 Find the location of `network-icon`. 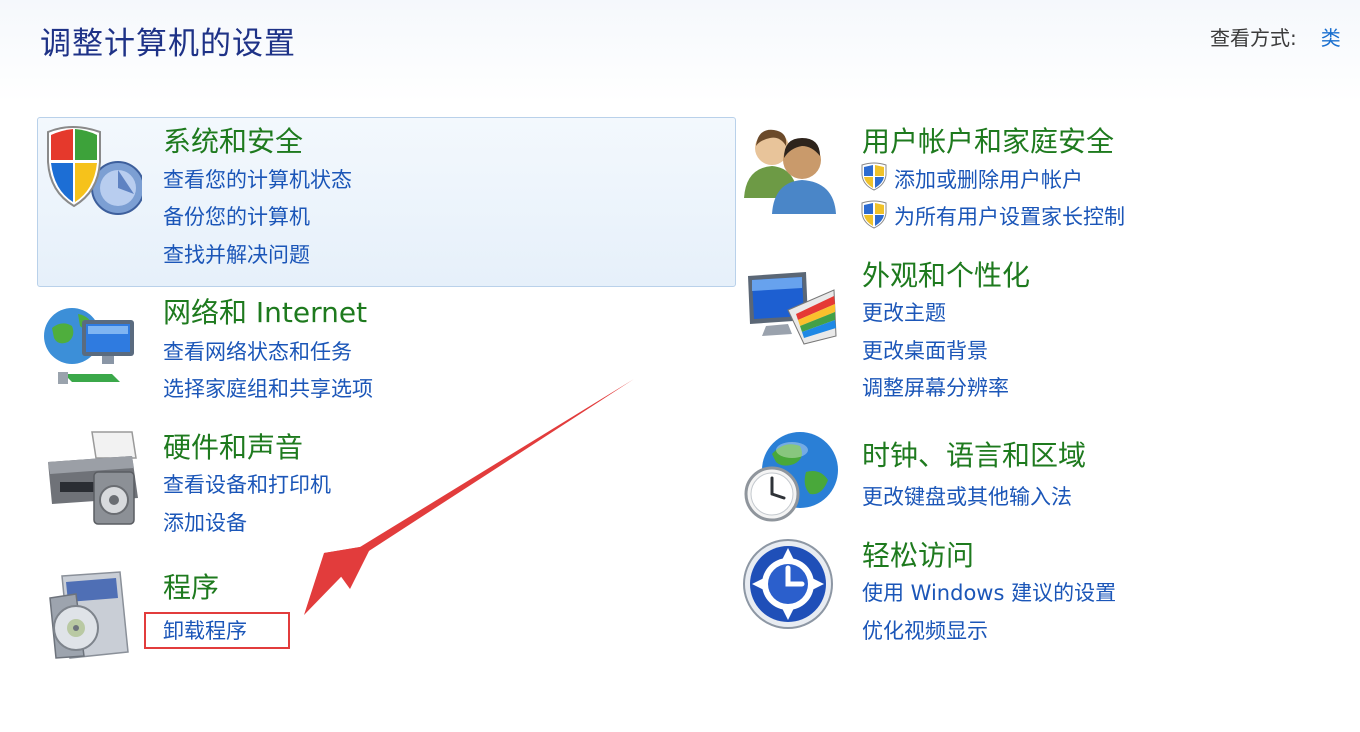

network-icon is located at coordinates (89, 346).